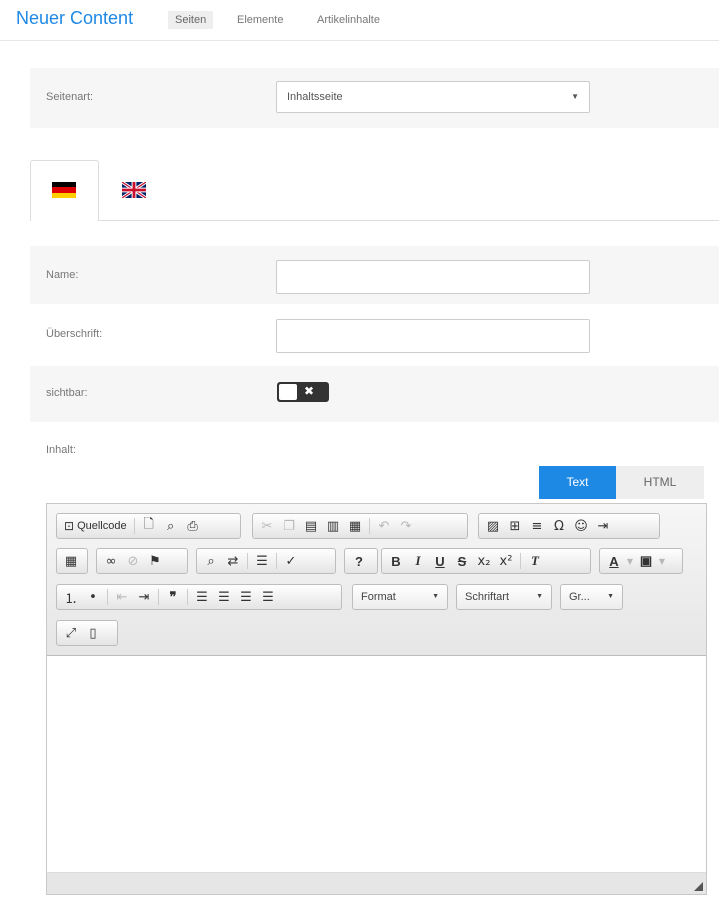 The width and height of the screenshot is (719, 897). I want to click on app-title: Neuer Content, so click(75, 18).